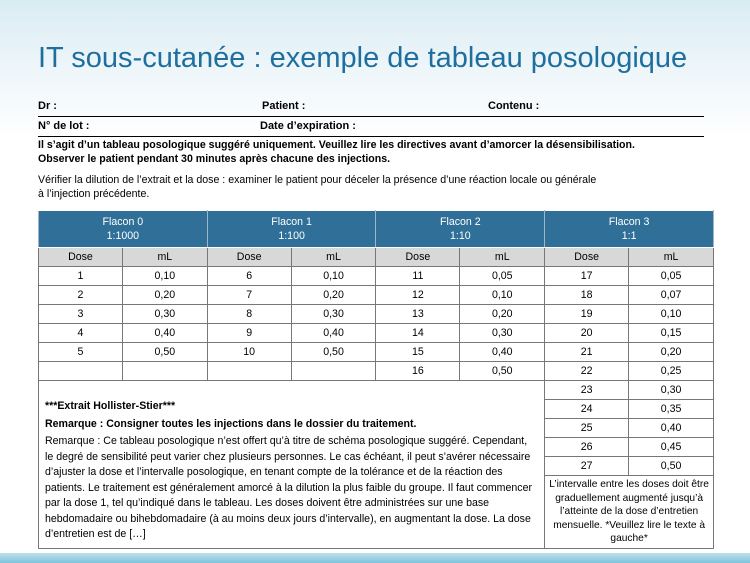 The height and width of the screenshot is (563, 750). Describe the element at coordinates (671, 447) in the screenshot. I see `table-cell: 0,45` at that location.